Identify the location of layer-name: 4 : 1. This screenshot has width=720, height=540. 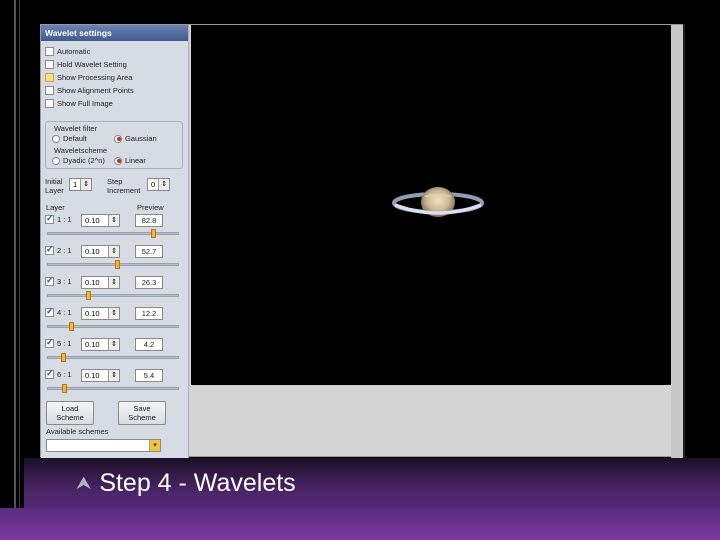
(64, 312).